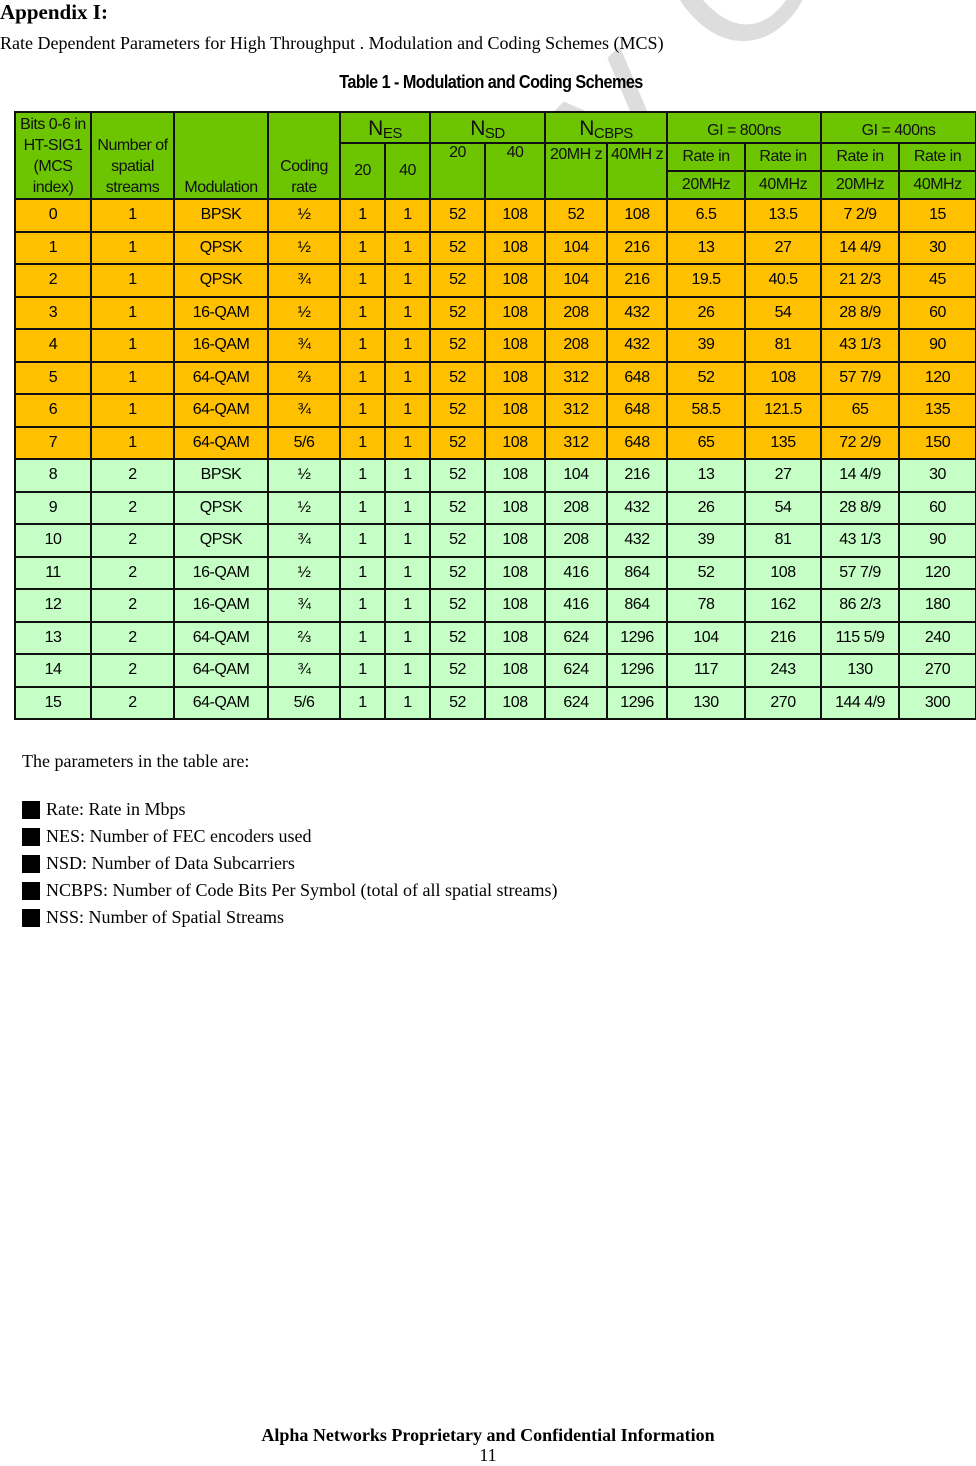  Describe the element at coordinates (860, 215) in the screenshot. I see `cell-gi400-rate-20mhz: 7 2/9` at that location.